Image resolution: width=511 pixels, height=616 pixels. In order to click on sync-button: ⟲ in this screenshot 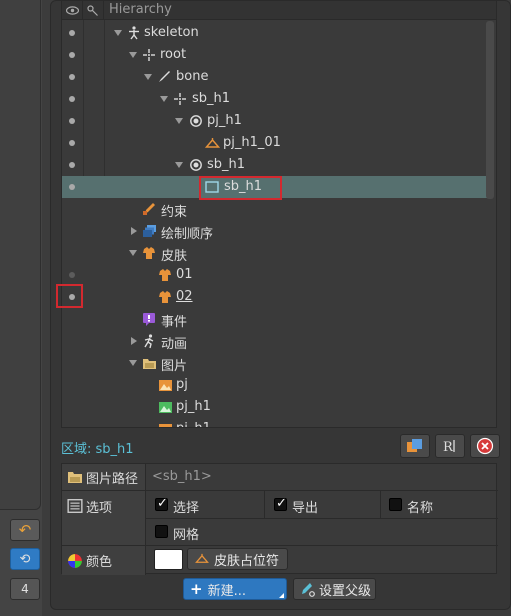, I will do `click(25, 559)`.